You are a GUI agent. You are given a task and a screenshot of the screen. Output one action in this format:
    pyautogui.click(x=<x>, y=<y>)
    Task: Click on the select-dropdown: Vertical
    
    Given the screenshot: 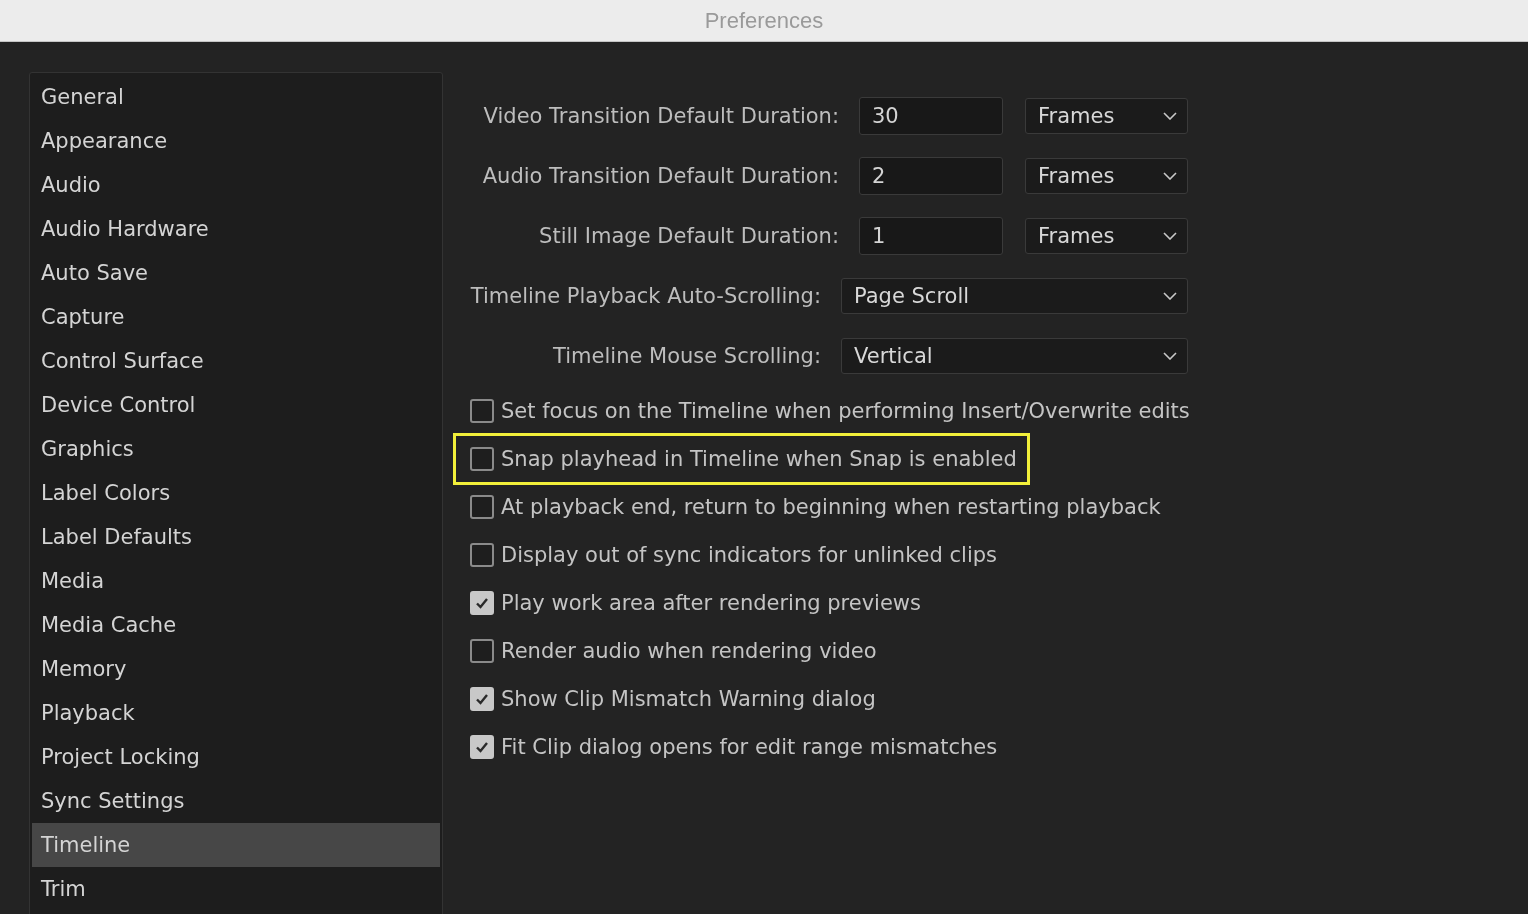 What is the action you would take?
    pyautogui.click(x=1014, y=356)
    